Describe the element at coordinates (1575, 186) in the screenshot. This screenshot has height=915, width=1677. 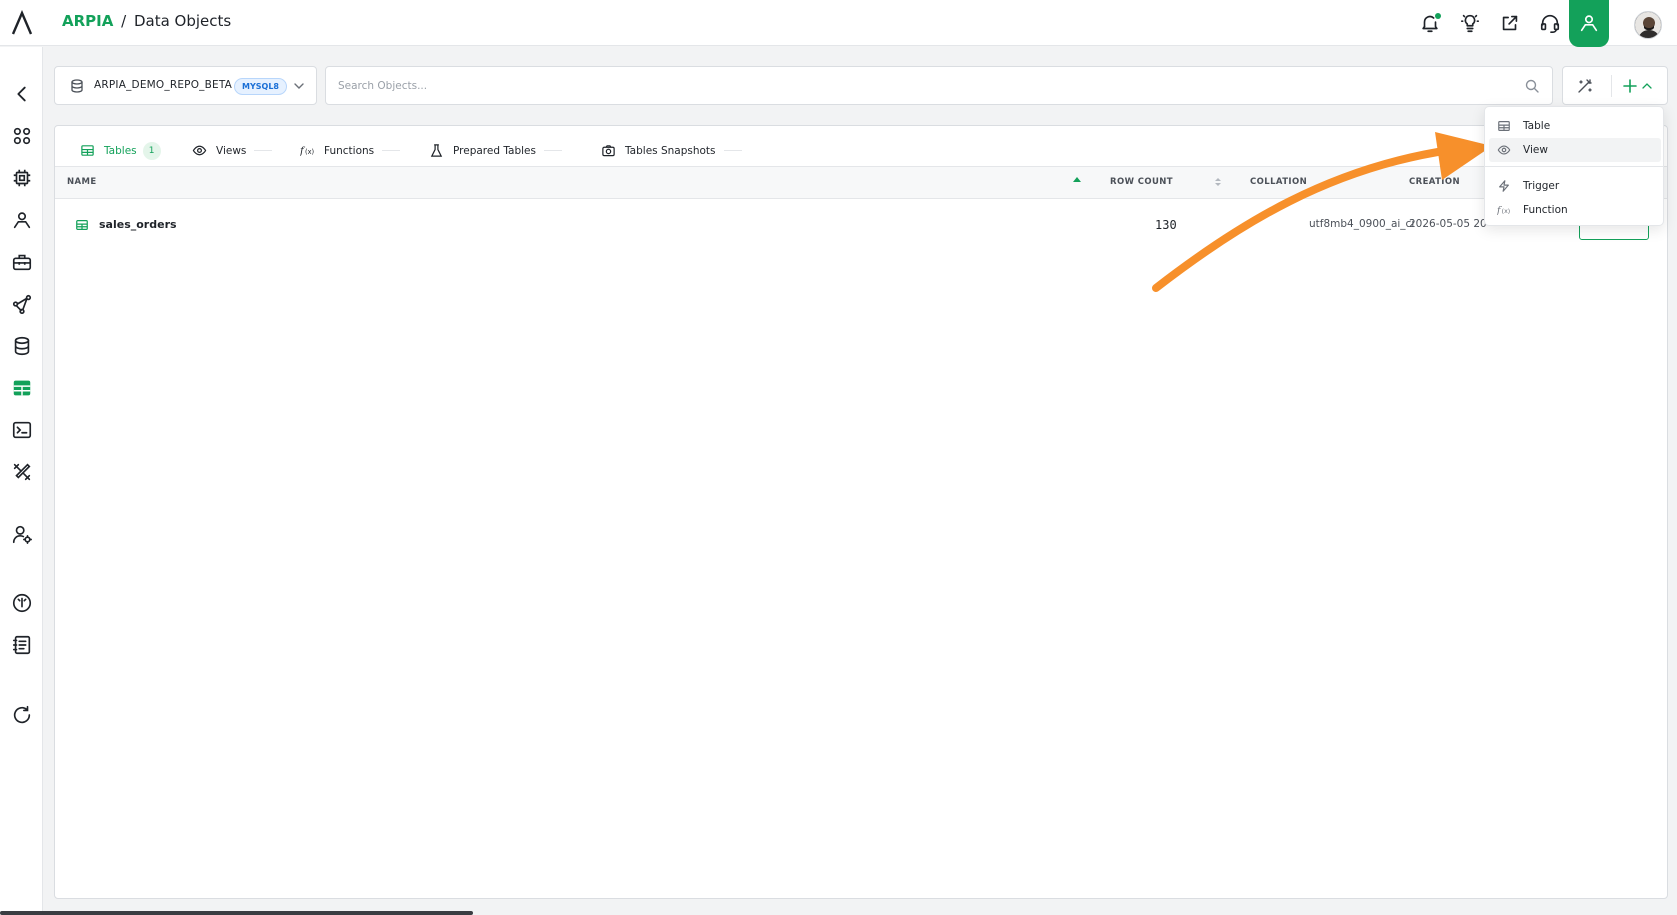
I see `menu-item-trigger: Trigger` at that location.